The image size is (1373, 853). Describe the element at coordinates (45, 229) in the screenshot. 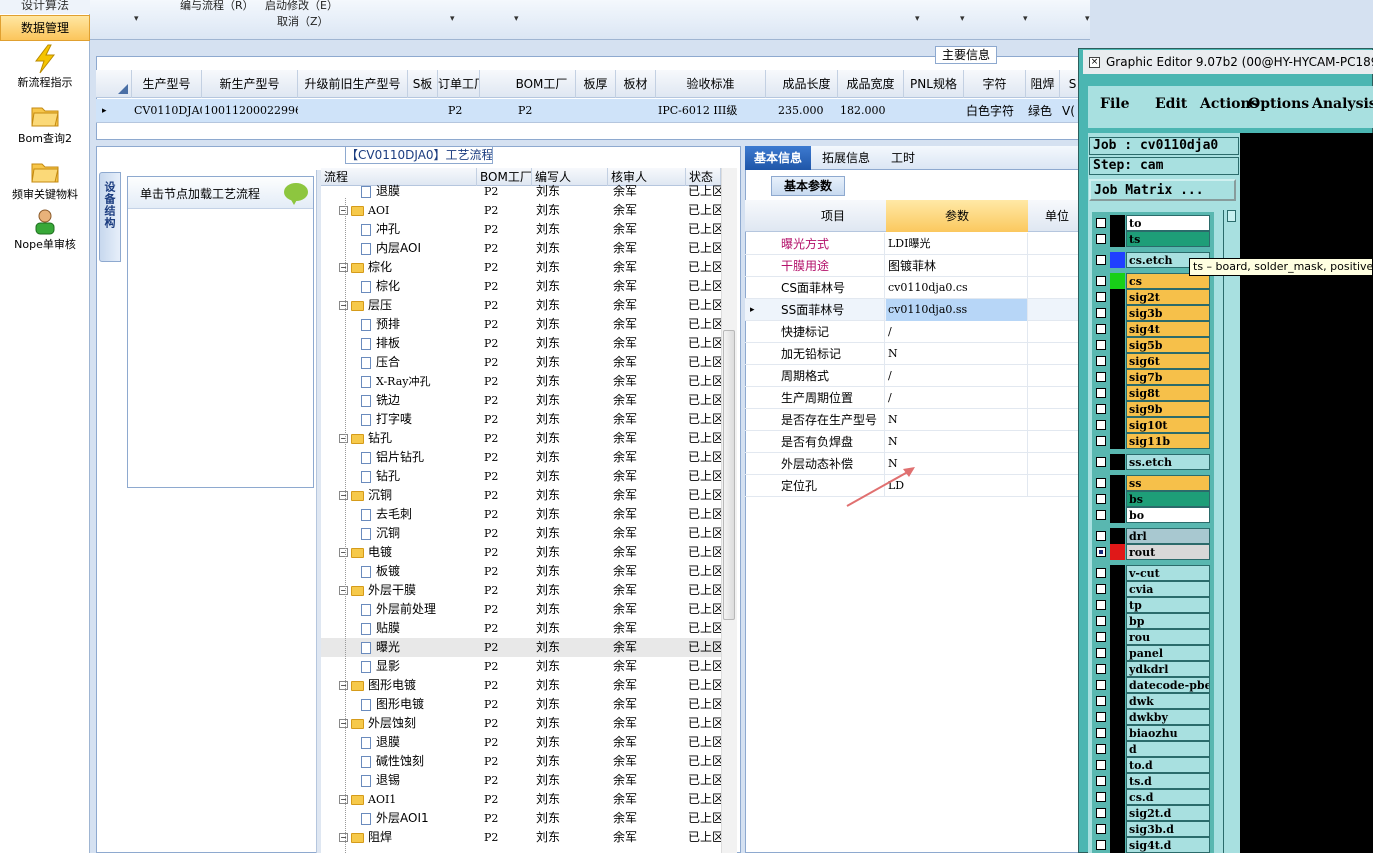

I see `nav-item: Nope单审核` at that location.